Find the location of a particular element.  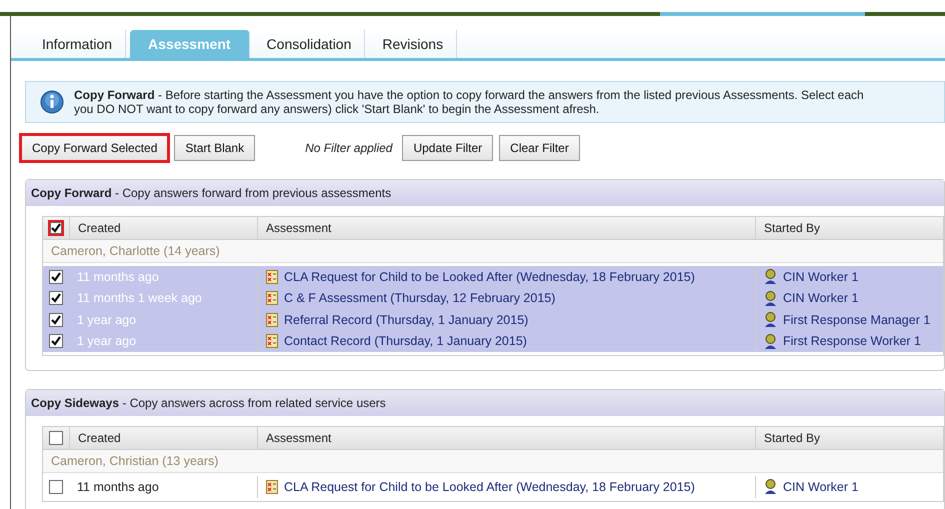

tab: Revisions is located at coordinates (413, 44).